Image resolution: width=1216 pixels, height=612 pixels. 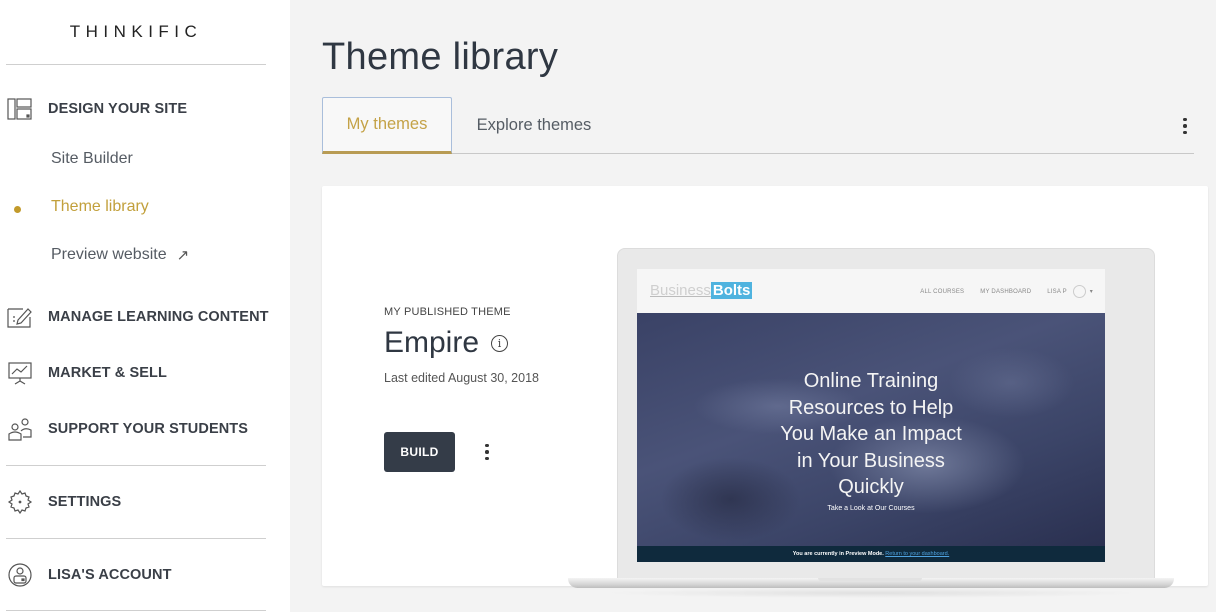 What do you see at coordinates (917, 554) in the screenshot?
I see `preview-return-link: Return to your dashboard.` at bounding box center [917, 554].